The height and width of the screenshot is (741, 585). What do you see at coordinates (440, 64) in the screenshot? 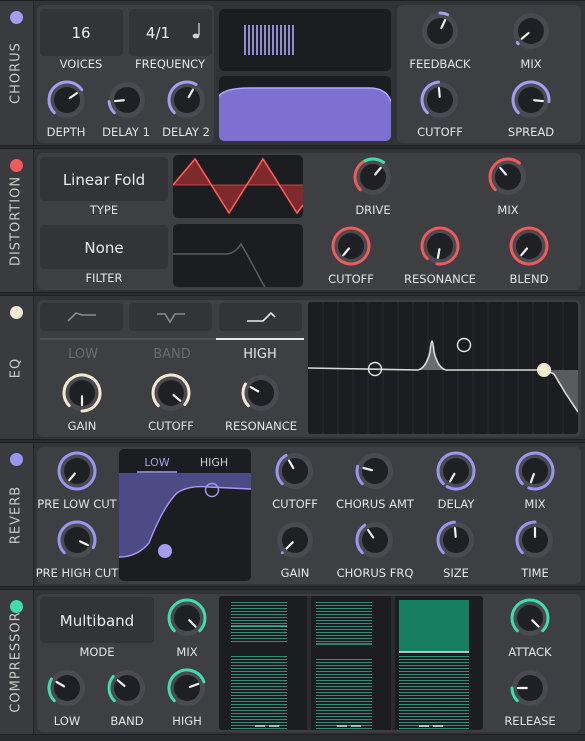
I see `feedback-label: FEEDBACK` at bounding box center [440, 64].